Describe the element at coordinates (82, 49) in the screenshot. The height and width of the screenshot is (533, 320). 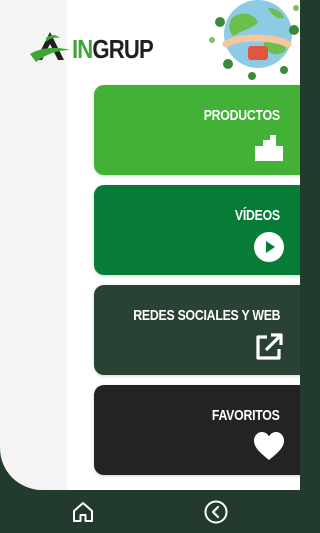
I see `logo-text-in: IN` at that location.